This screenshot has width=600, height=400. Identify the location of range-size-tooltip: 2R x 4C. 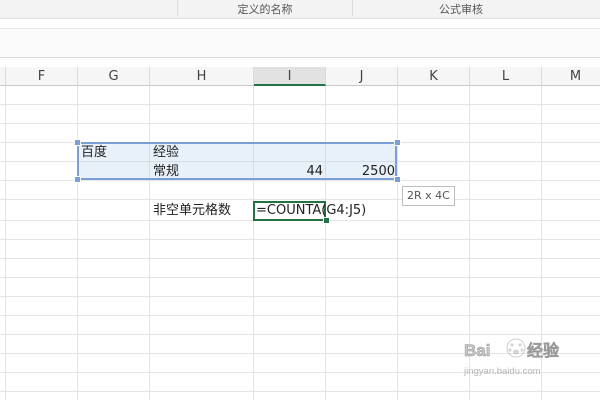
(428, 196).